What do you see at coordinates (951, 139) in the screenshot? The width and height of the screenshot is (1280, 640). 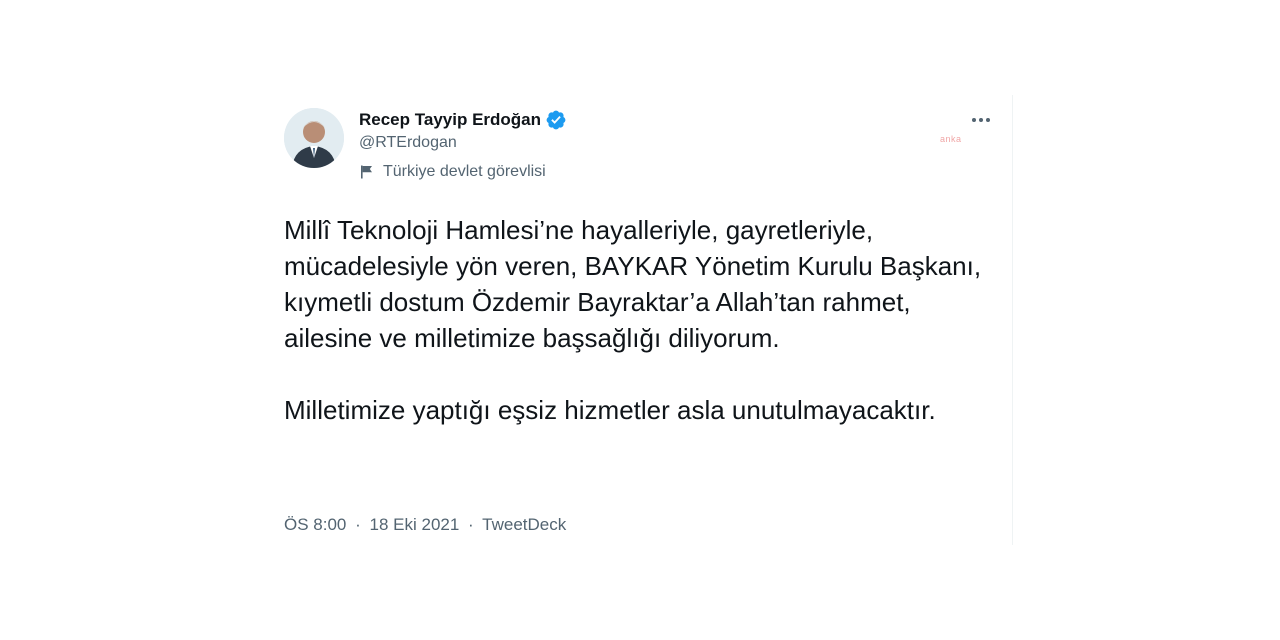 I see `watermark: anka` at bounding box center [951, 139].